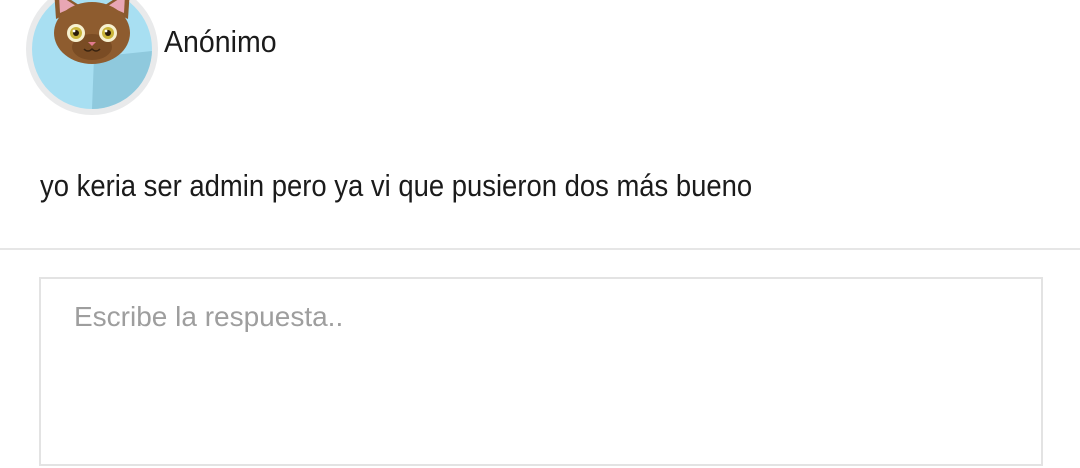 The image size is (1080, 468). Describe the element at coordinates (540, 249) in the screenshot. I see `divider` at that location.